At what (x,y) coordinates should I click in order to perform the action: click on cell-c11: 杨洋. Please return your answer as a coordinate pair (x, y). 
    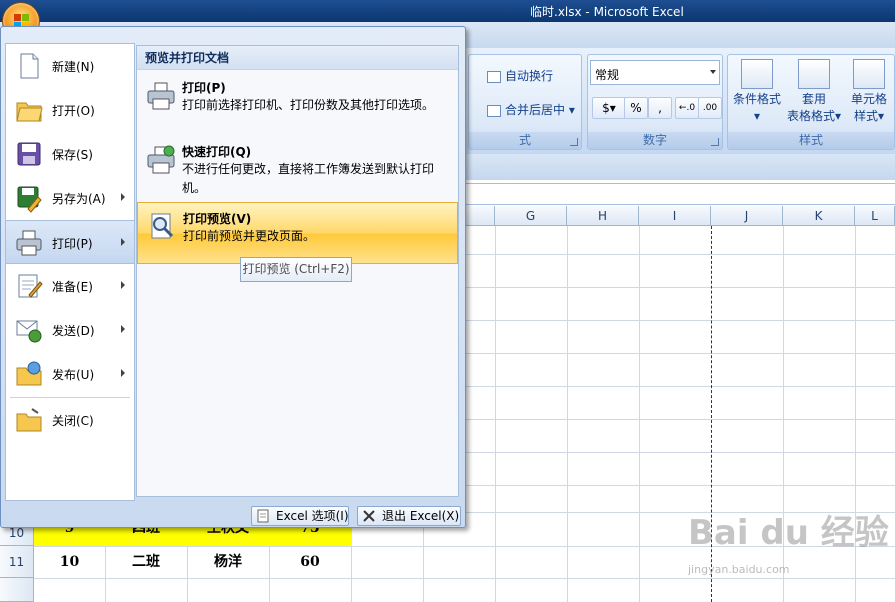
    Looking at the image, I should click on (228, 562).